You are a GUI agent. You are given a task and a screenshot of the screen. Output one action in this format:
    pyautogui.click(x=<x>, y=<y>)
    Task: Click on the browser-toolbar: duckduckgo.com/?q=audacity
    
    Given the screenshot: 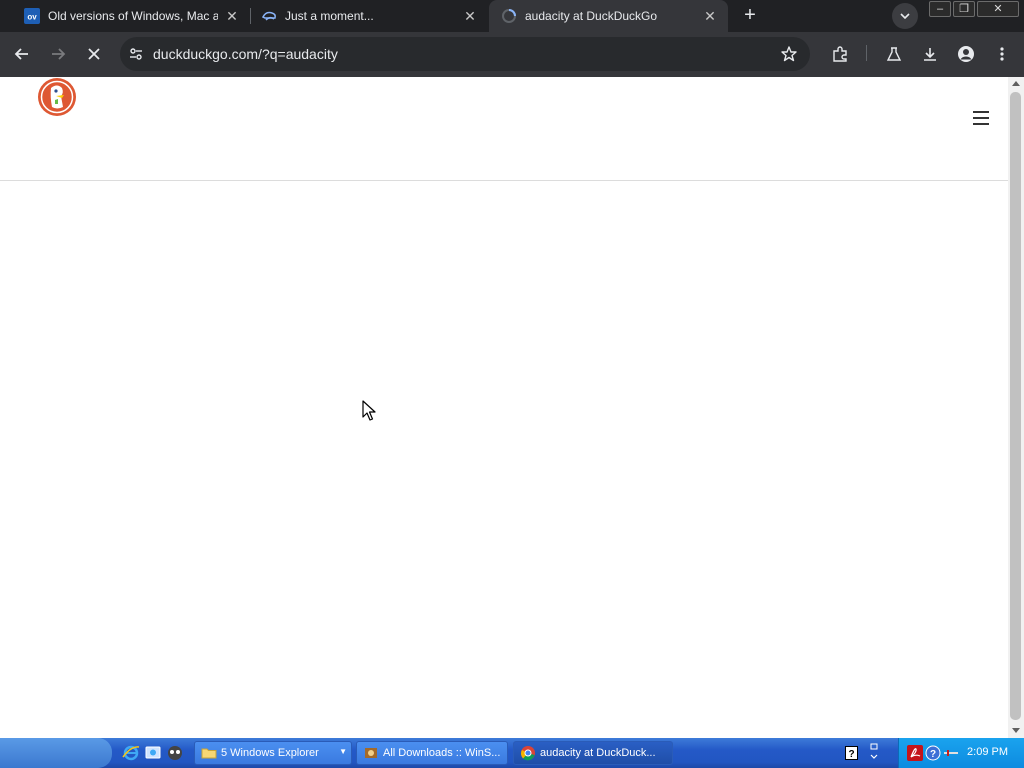 What is the action you would take?
    pyautogui.click(x=512, y=54)
    